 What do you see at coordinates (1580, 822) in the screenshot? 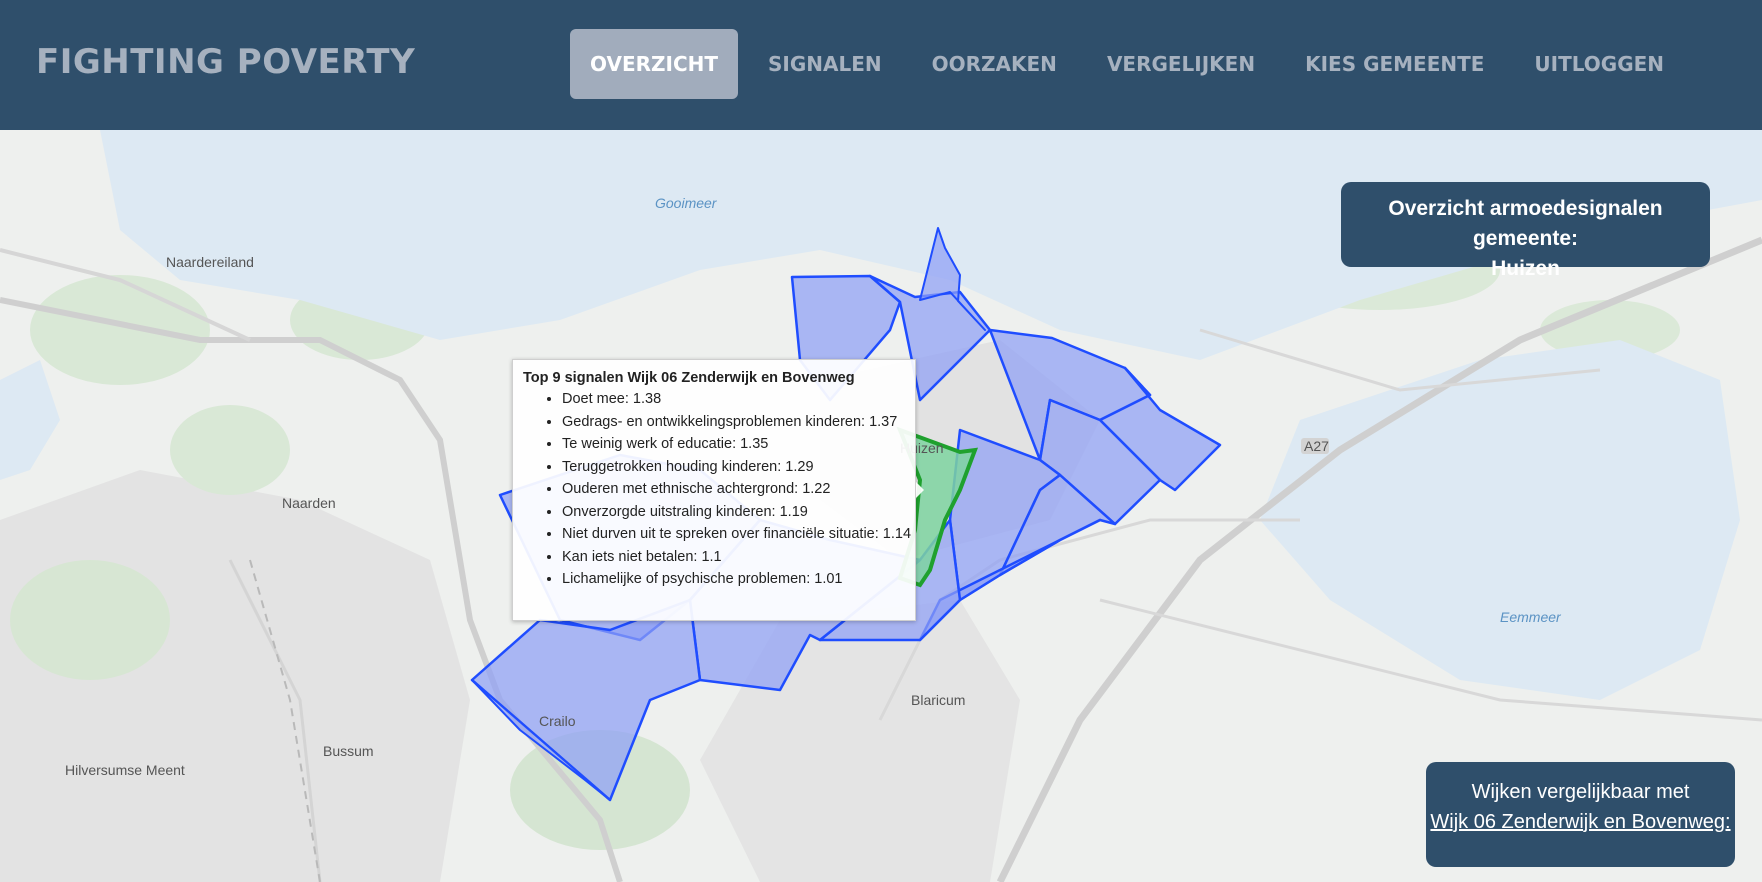
I see `selected-district-link: Wijk 06 Zenderwijk en Bovenweg:` at bounding box center [1580, 822].